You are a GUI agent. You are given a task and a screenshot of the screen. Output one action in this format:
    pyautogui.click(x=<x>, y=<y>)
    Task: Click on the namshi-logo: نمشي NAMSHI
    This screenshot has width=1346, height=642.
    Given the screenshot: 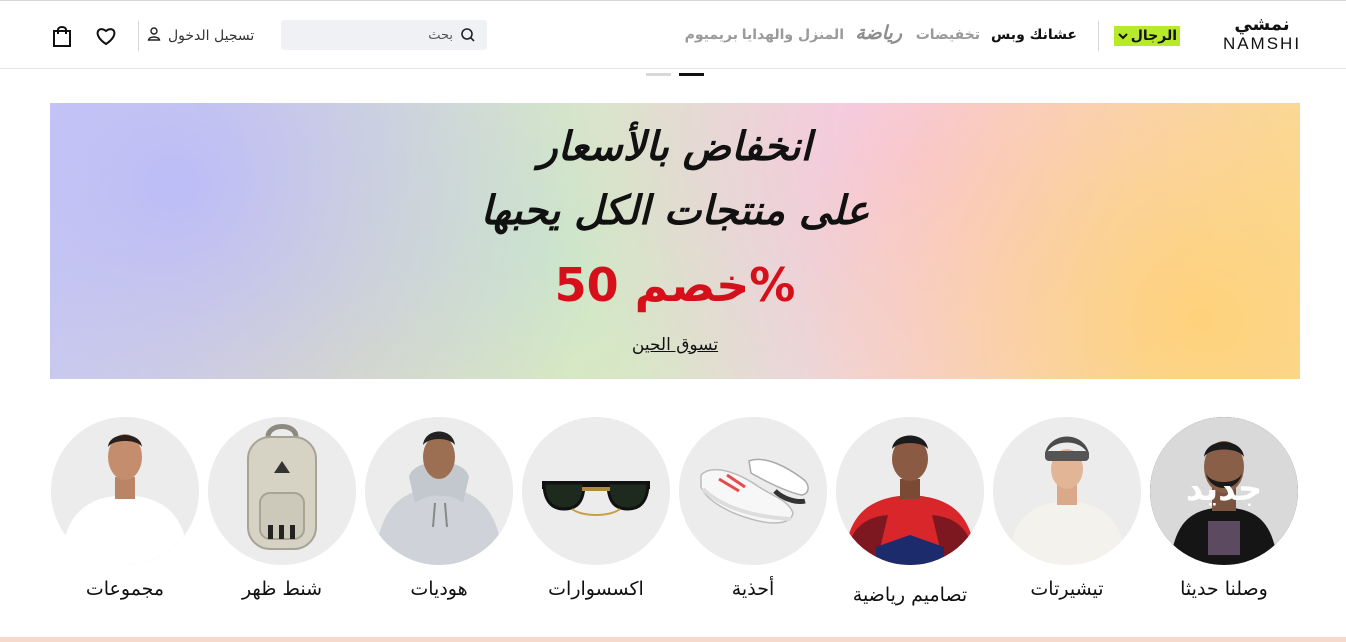 What is the action you would take?
    pyautogui.click(x=1262, y=36)
    